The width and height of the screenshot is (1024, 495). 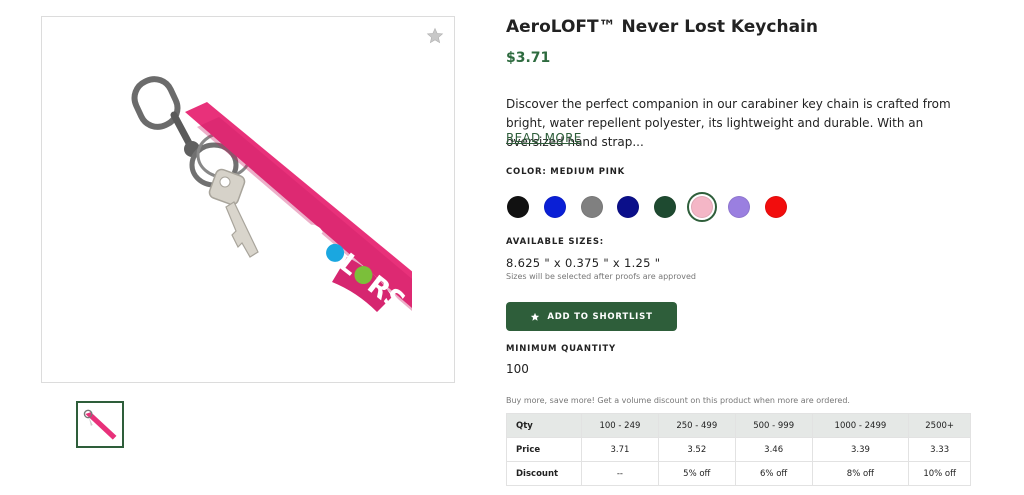 What do you see at coordinates (517, 369) in the screenshot?
I see `minimum-quantity-value: 100` at bounding box center [517, 369].